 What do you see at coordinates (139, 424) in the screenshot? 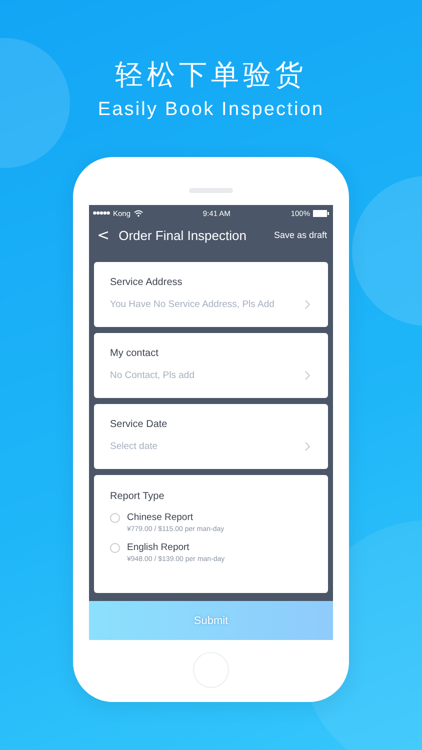
I see `field-label: Service Date` at bounding box center [139, 424].